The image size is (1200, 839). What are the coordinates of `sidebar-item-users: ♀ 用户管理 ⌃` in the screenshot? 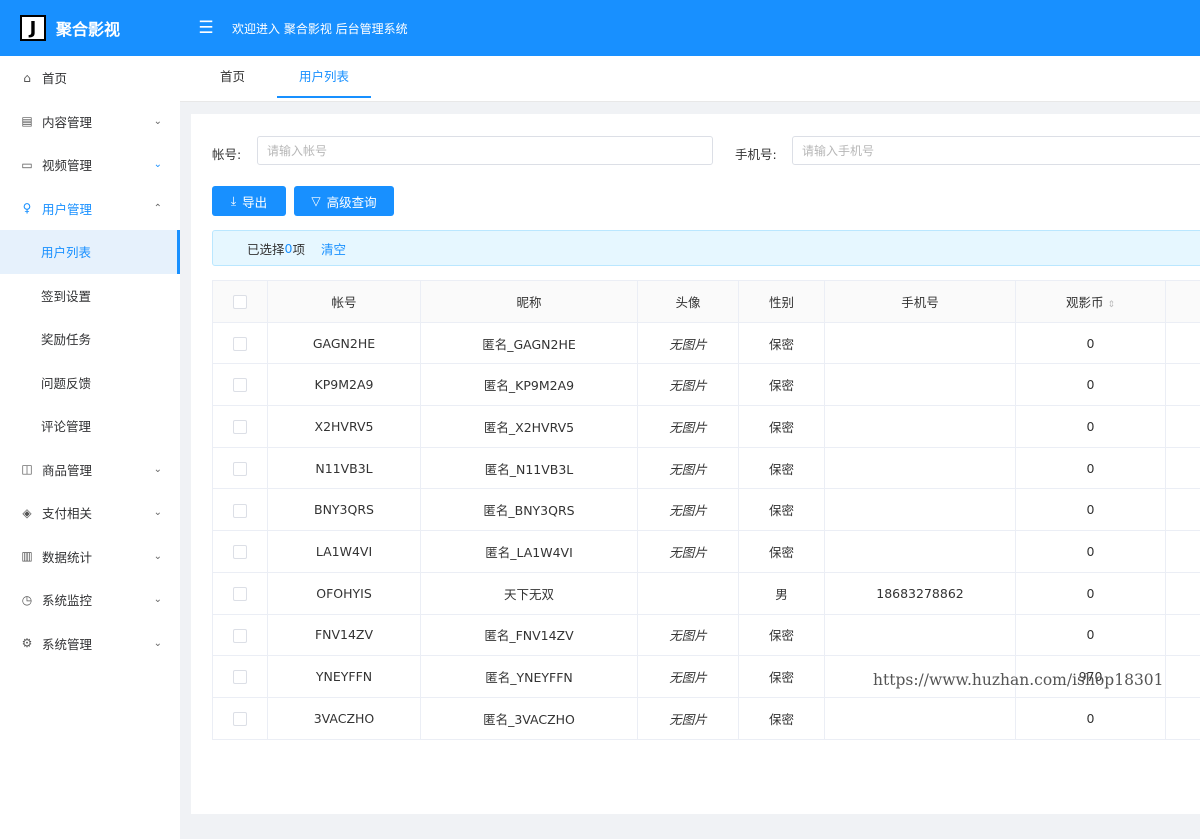 It's located at (90, 209).